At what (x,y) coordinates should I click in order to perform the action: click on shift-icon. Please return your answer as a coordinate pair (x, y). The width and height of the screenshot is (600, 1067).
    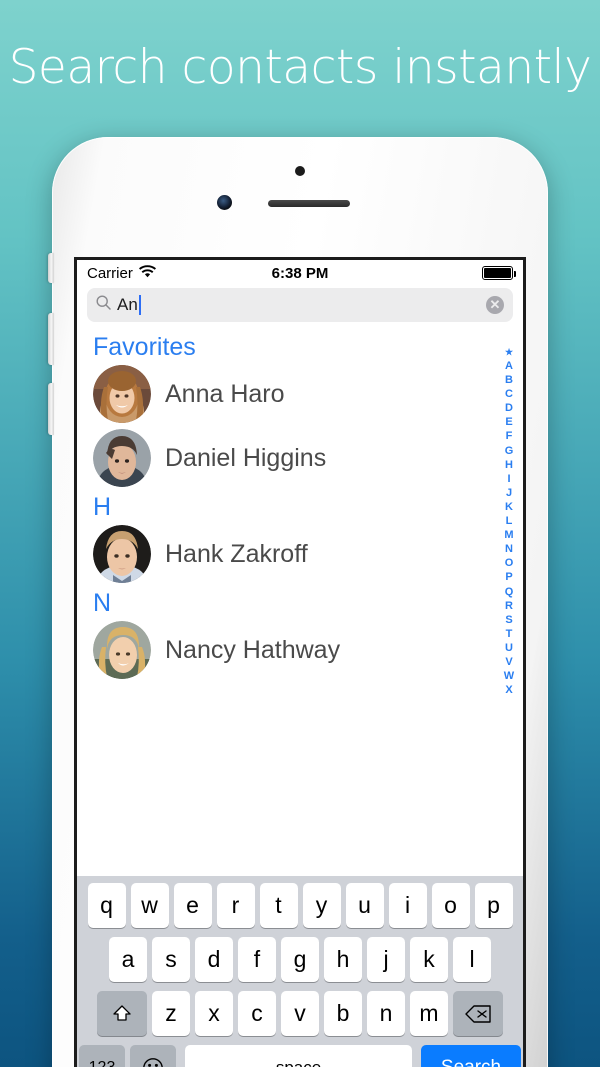
    Looking at the image, I should click on (122, 1013).